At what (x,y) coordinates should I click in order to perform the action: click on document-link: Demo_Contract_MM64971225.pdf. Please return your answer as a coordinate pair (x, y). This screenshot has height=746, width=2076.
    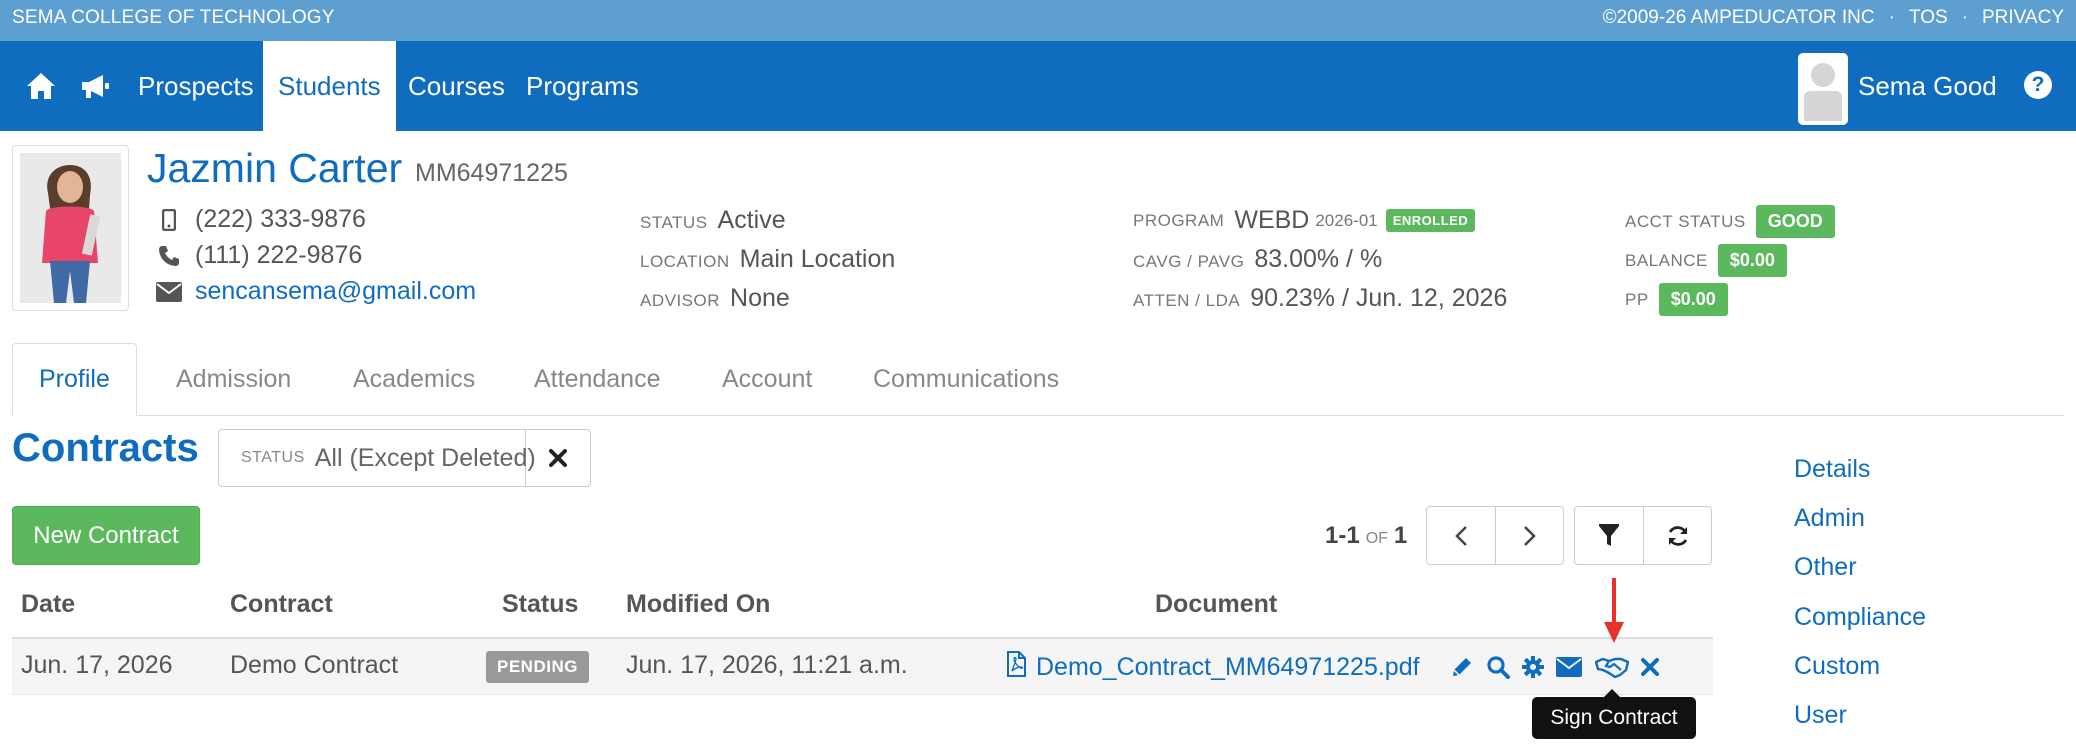
    Looking at the image, I should click on (1213, 667).